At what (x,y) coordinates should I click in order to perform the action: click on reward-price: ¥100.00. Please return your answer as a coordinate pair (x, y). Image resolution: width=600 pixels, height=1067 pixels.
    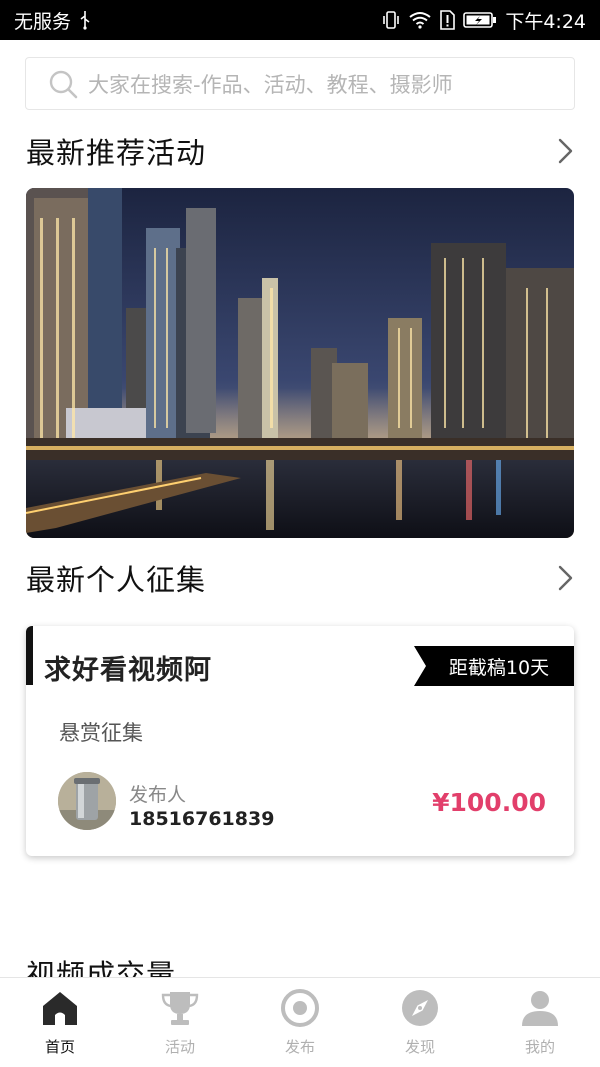
    Looking at the image, I should click on (489, 802).